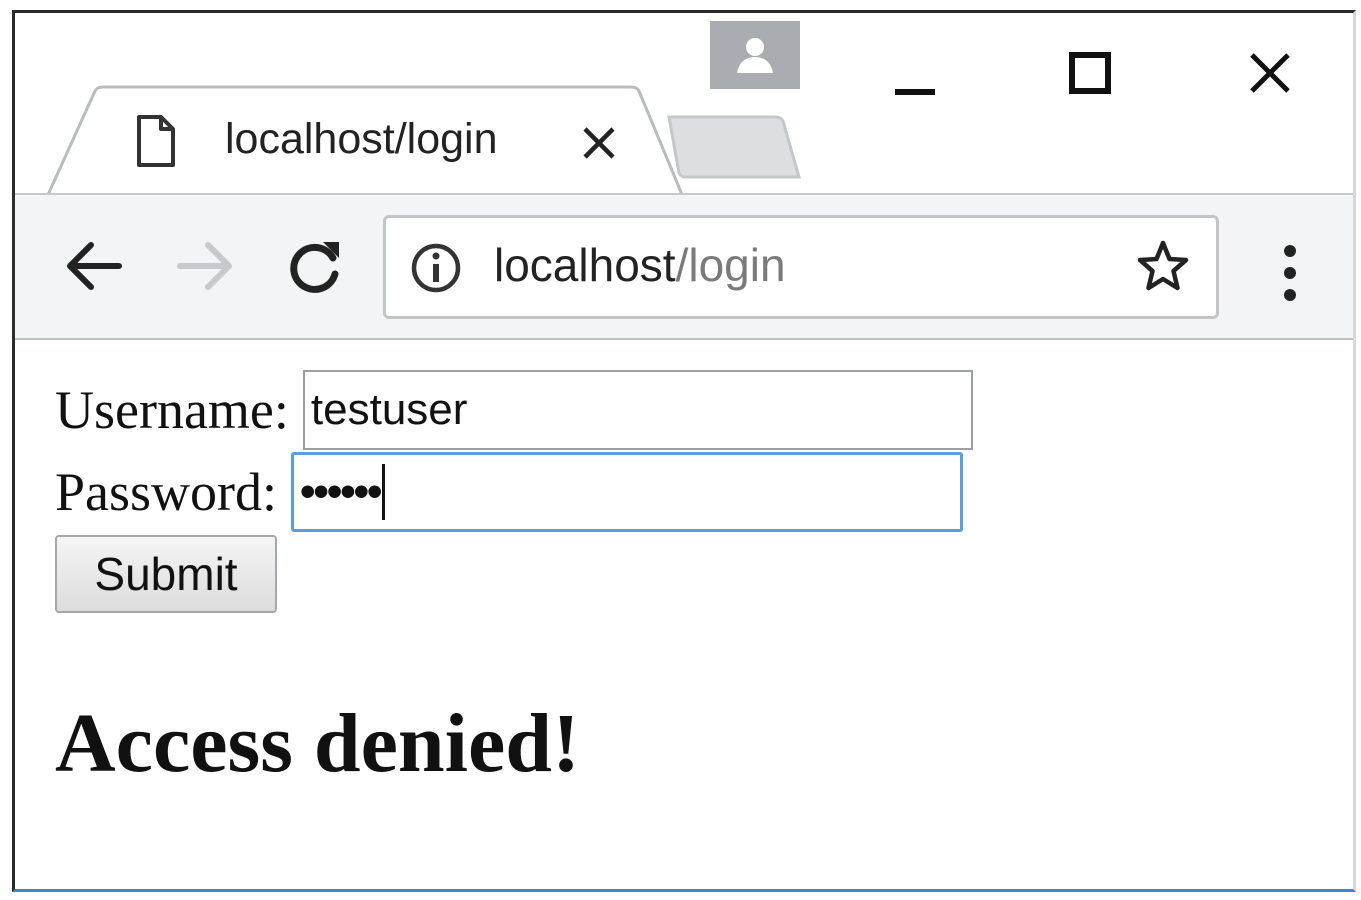 The width and height of the screenshot is (1361, 900). I want to click on profile-icon, so click(755, 55).